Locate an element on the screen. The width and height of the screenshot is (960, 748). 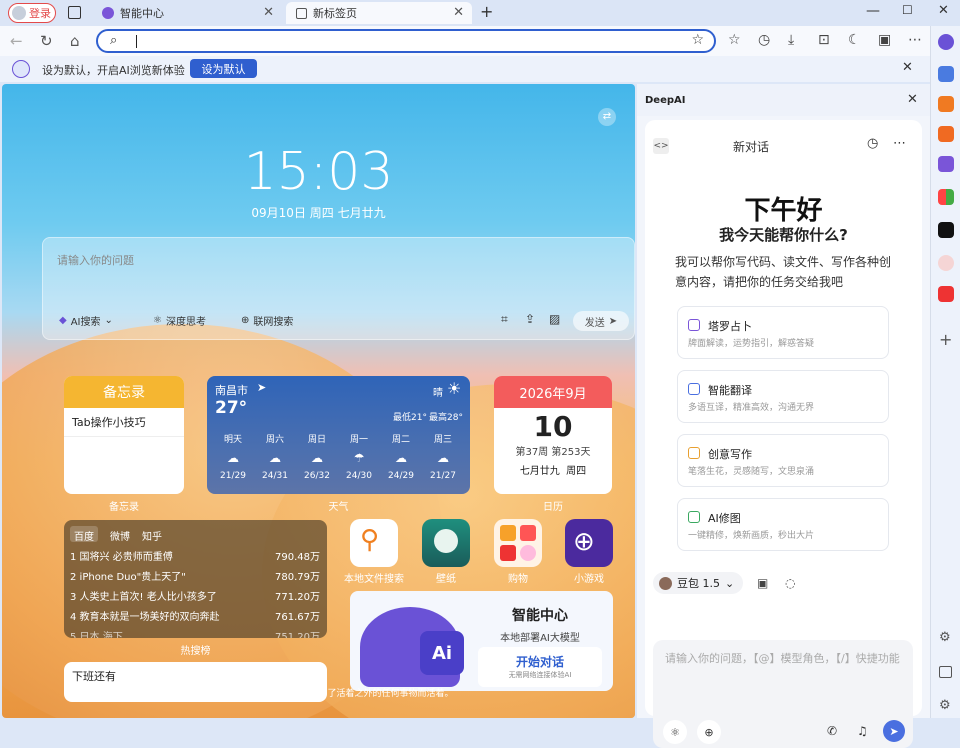
ai-search-dropdown: ◆ AI搜索 ⌄ is located at coordinates (86, 320).